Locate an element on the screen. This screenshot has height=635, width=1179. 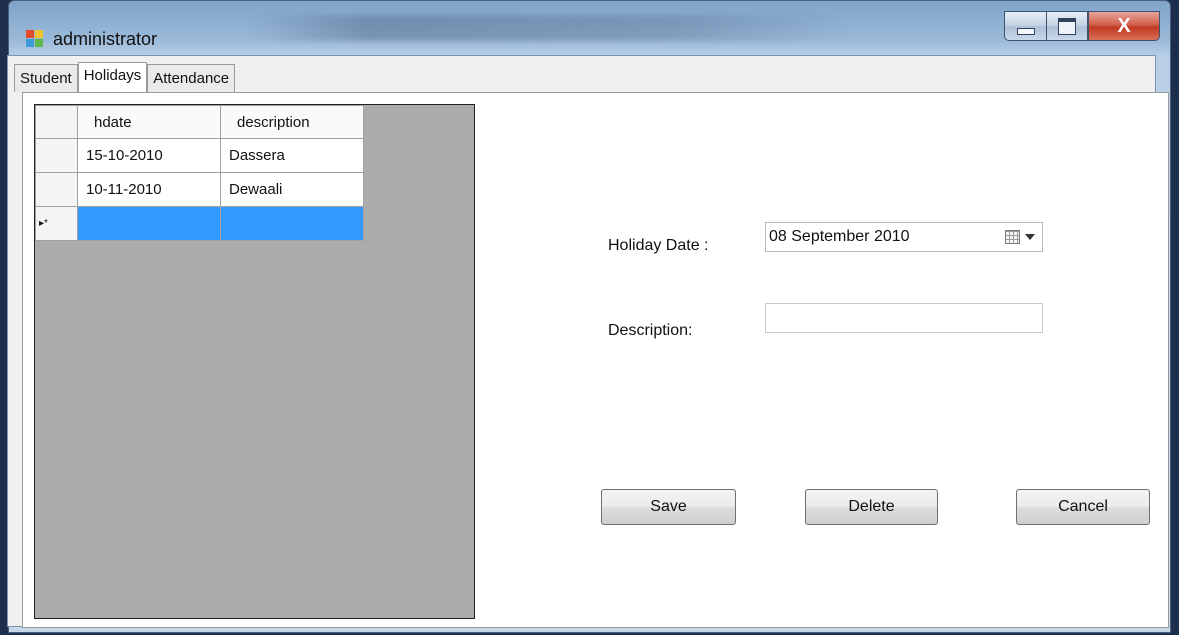
holiday-date-value: 08 September 2010 is located at coordinates (839, 236).